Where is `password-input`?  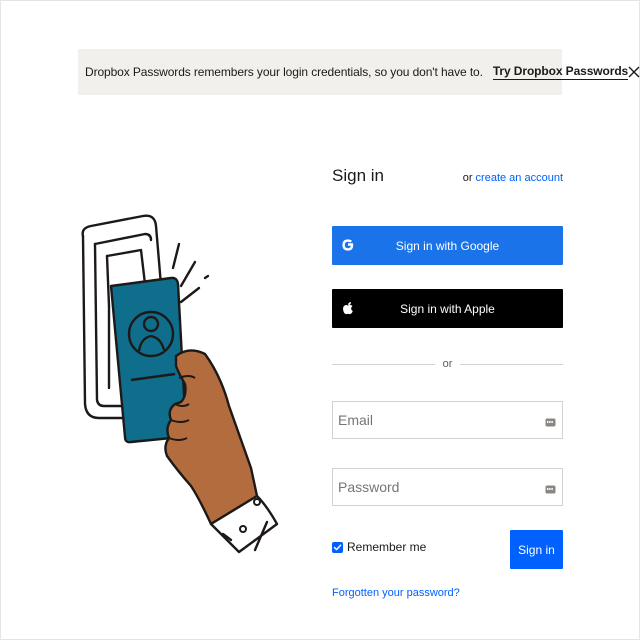 password-input is located at coordinates (433, 487).